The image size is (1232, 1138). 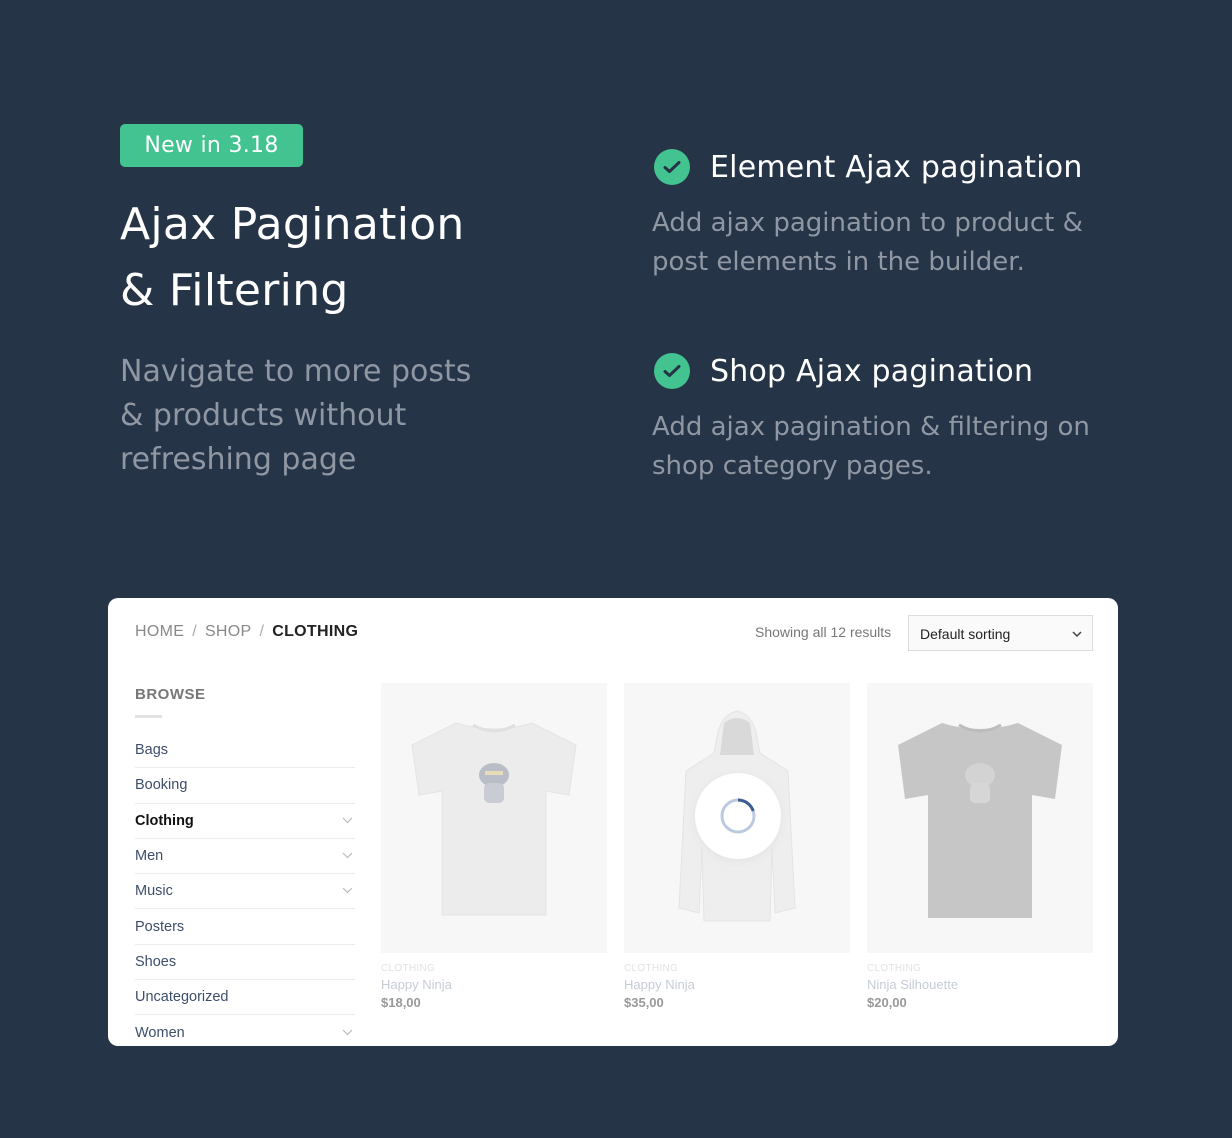 What do you see at coordinates (315, 631) in the screenshot?
I see `breadcrumb-current: CLOTHING` at bounding box center [315, 631].